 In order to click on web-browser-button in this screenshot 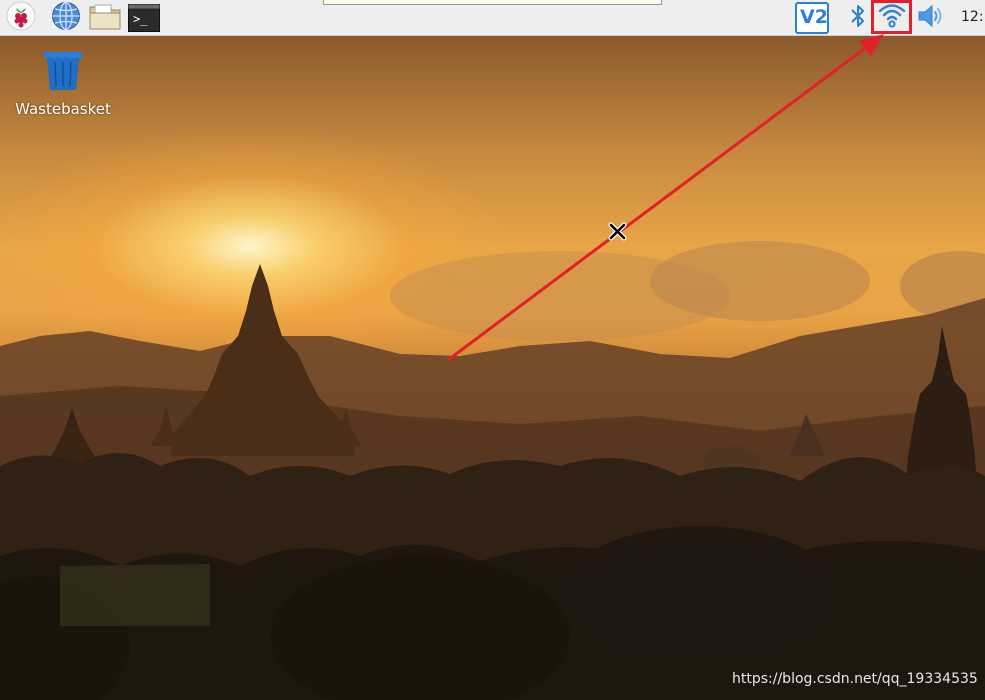, I will do `click(66, 18)`.